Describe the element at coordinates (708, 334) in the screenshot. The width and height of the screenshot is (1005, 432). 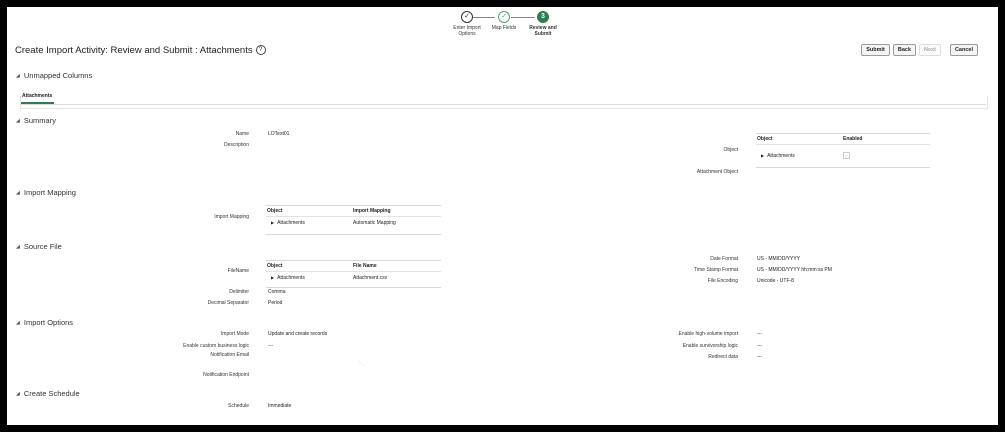
I see `high-volume-import-label: Enable high-volume import` at that location.